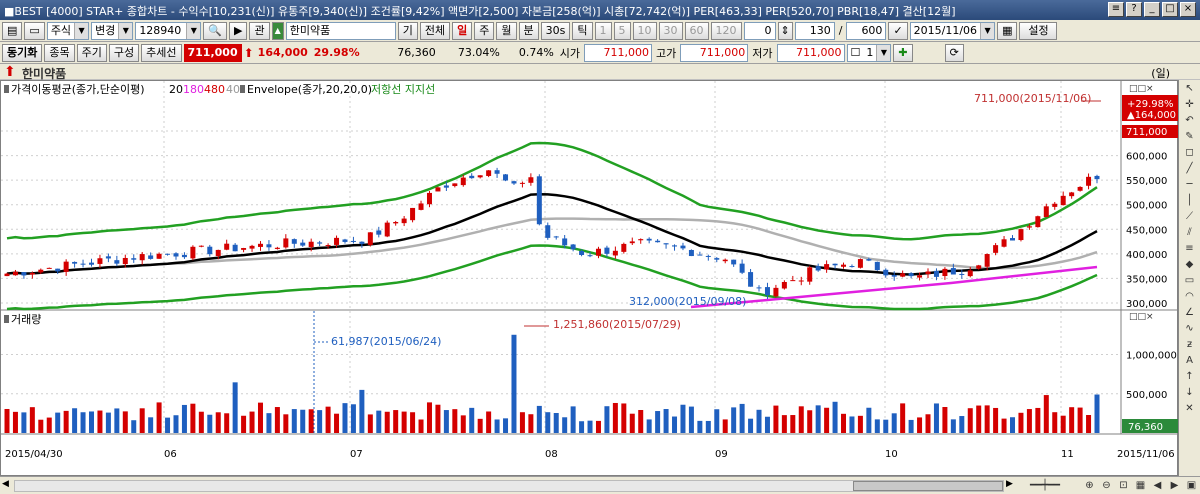 Image resolution: width=1200 pixels, height=494 pixels. What do you see at coordinates (168, 30) in the screenshot?
I see `code-input: 128940 ▼` at bounding box center [168, 30].